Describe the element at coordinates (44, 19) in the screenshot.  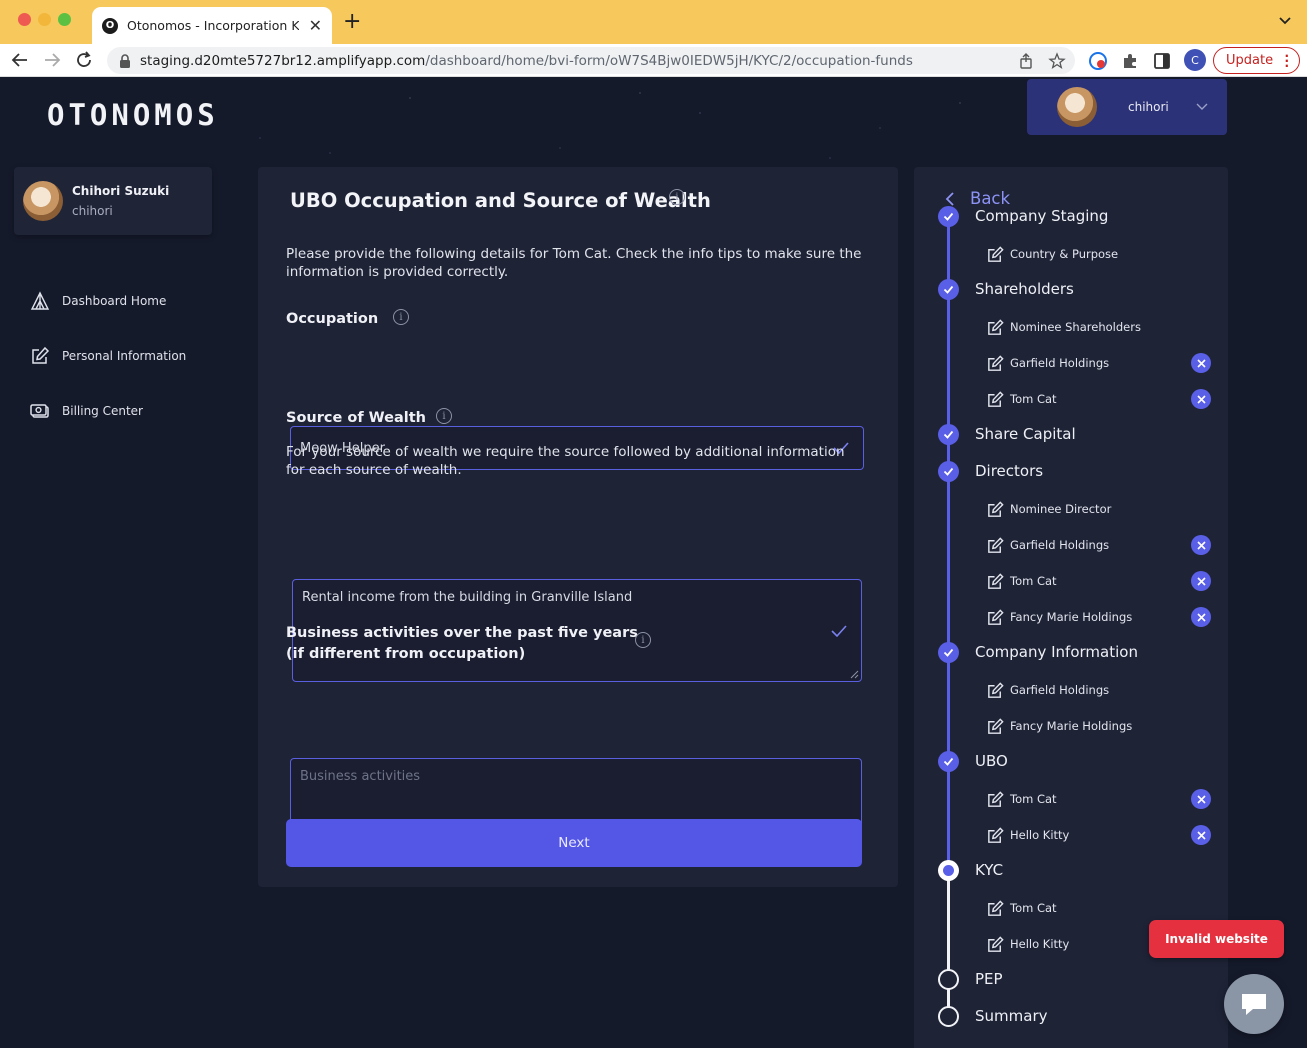
I see `window-minimize-button` at that location.